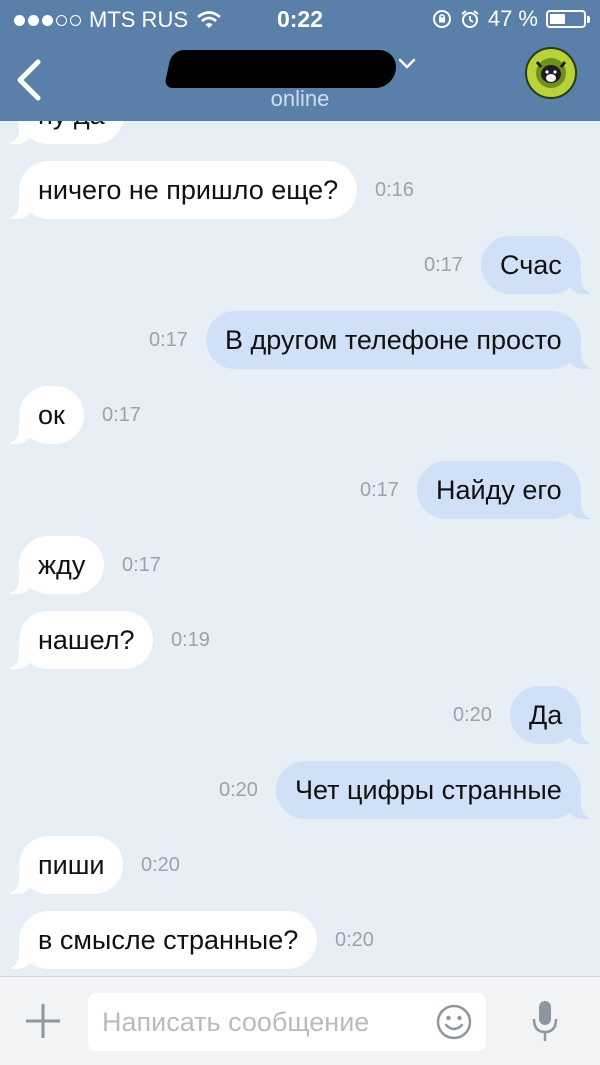 This screenshot has width=600, height=1065. Describe the element at coordinates (282, 69) in the screenshot. I see `contact-name-redacted` at that location.